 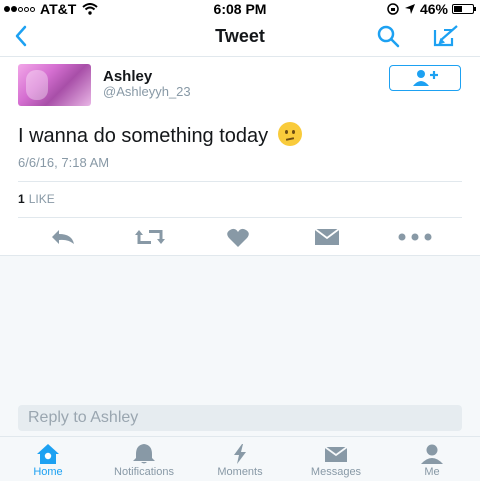 What do you see at coordinates (289, 134) in the screenshot?
I see `confused-face-icon` at bounding box center [289, 134].